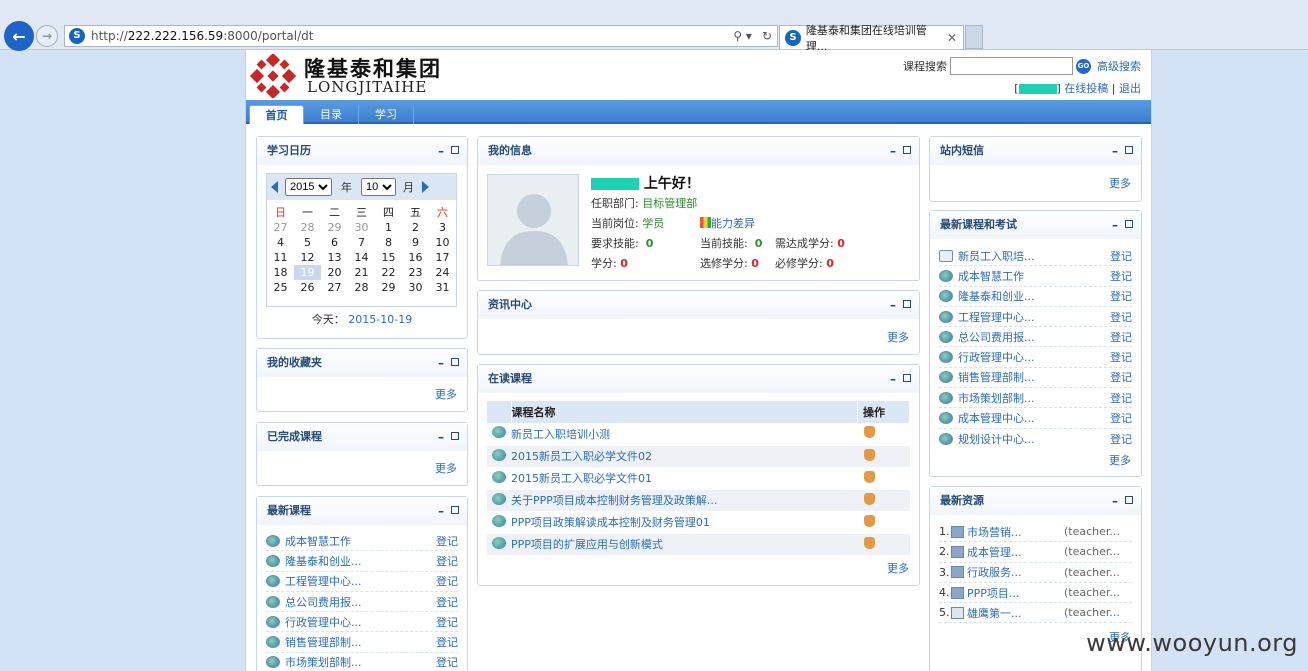  I want to click on day: 10, so click(442, 242).